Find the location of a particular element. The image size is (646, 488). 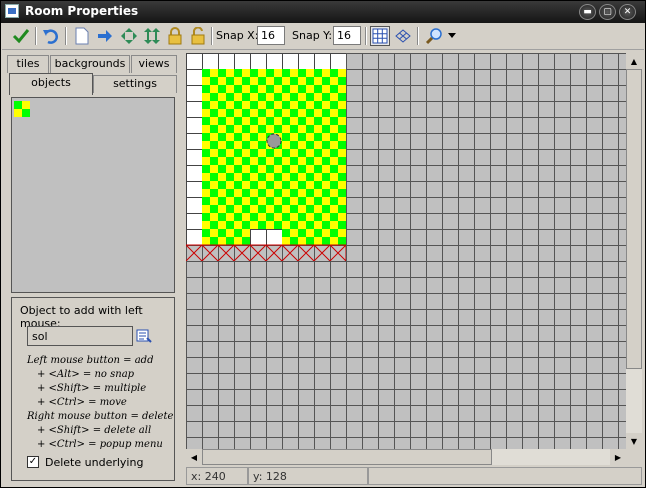

snap-y-input: 16 is located at coordinates (347, 35).